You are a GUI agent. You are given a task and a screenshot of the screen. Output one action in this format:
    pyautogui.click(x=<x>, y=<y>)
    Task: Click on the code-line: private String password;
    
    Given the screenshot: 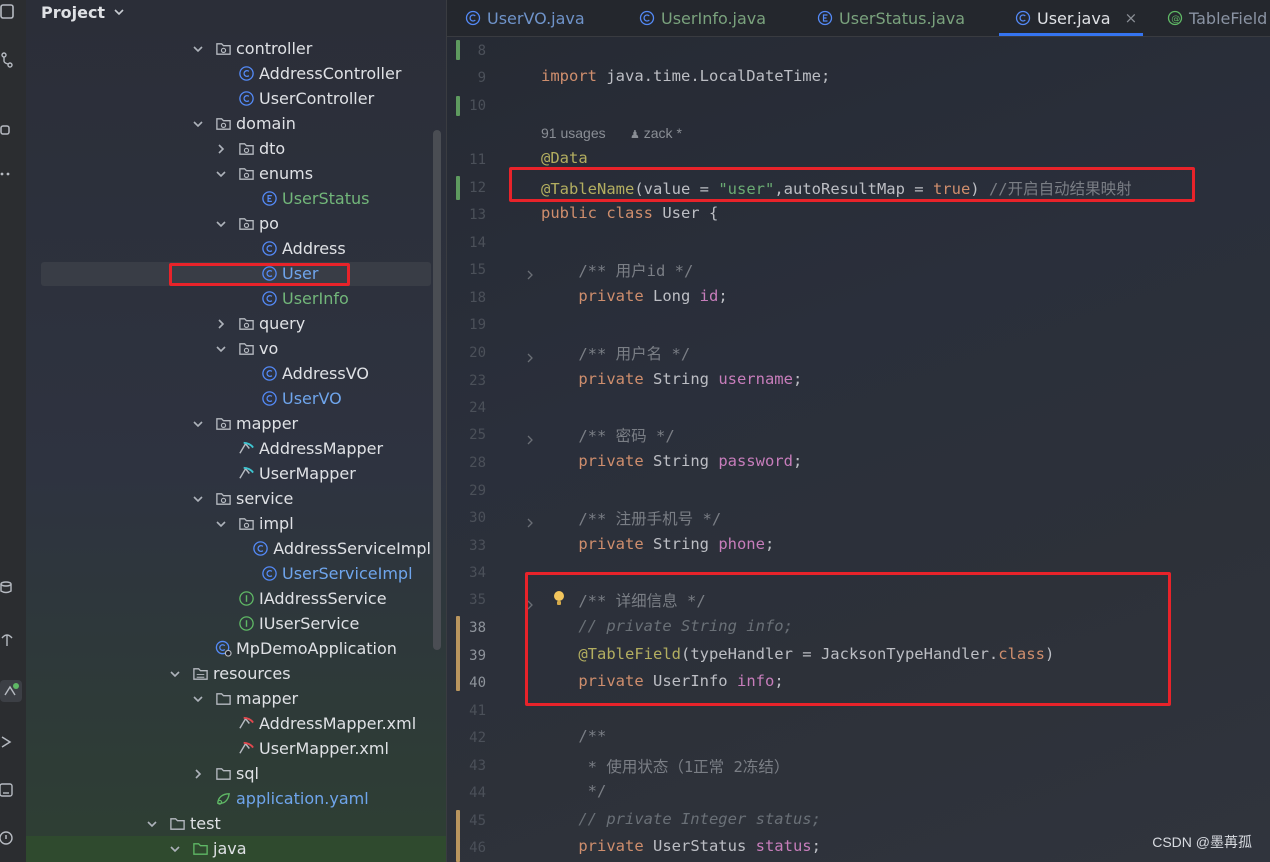 What is the action you would take?
    pyautogui.click(x=671, y=461)
    